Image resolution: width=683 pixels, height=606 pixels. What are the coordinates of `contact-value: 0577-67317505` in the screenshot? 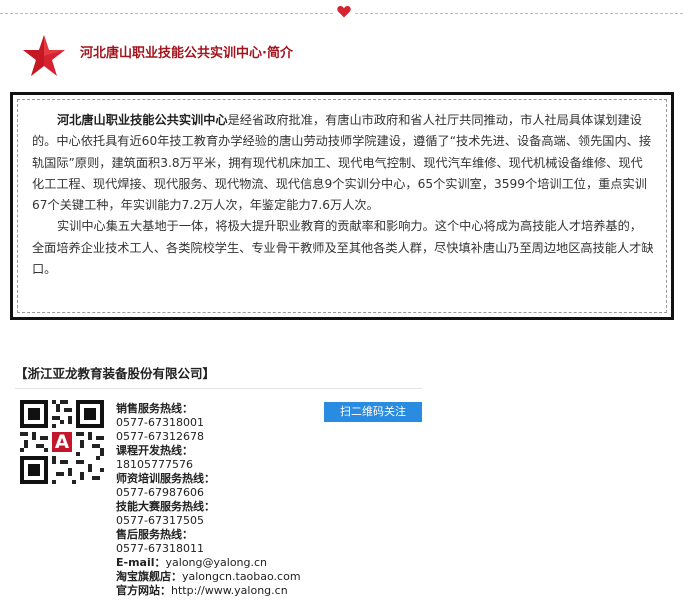 It's located at (160, 520).